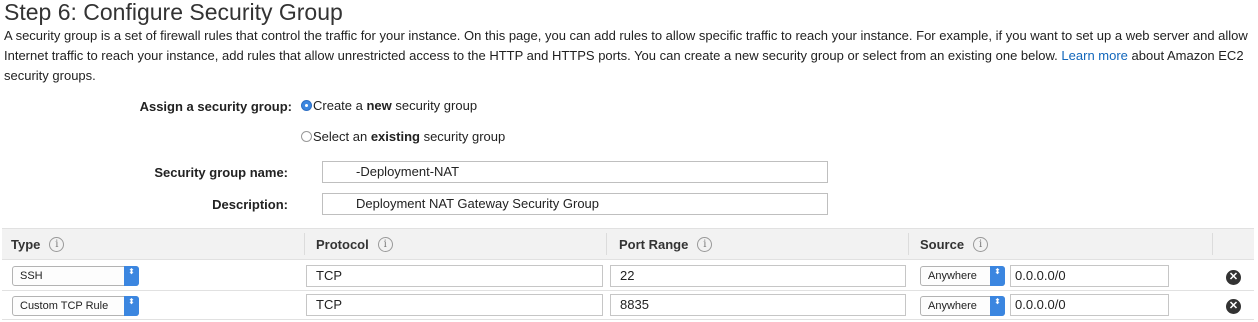  Describe the element at coordinates (666, 244) in the screenshot. I see `column-header-port-range: Port Range i` at that location.